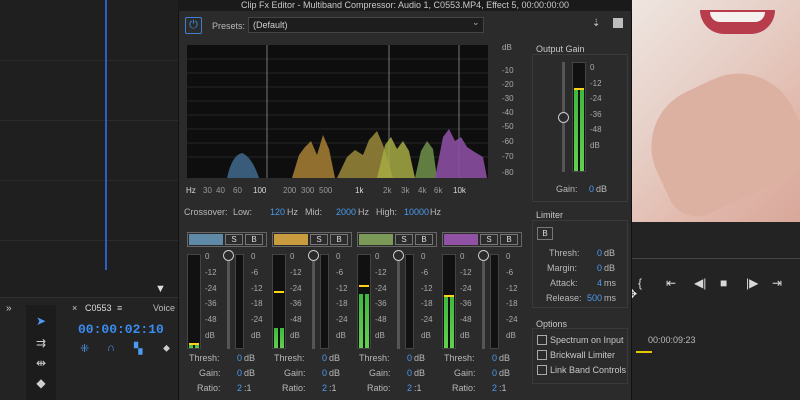 The height and width of the screenshot is (400, 800). I want to click on limiter-bypass-button: B, so click(545, 233).